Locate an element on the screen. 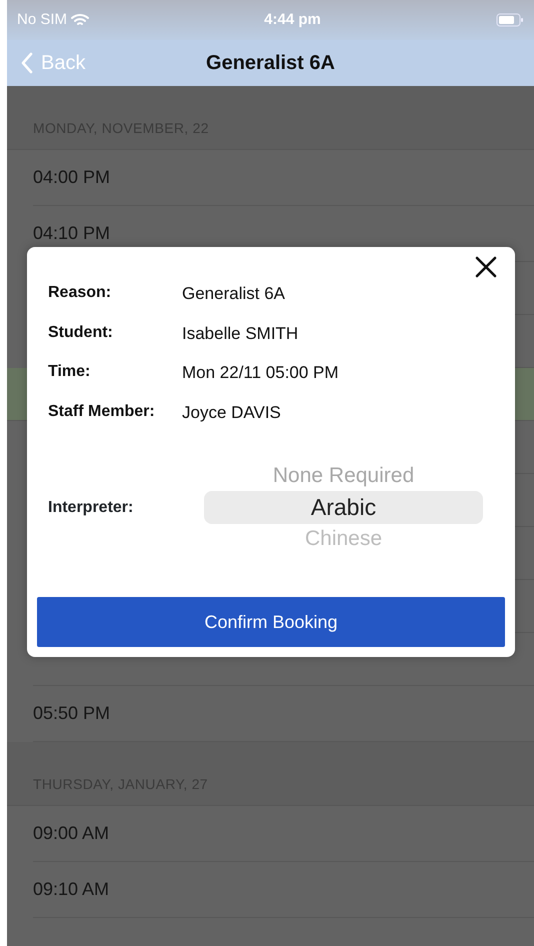 The image size is (534, 946). time-slot: 04:00 PM is located at coordinates (71, 177).